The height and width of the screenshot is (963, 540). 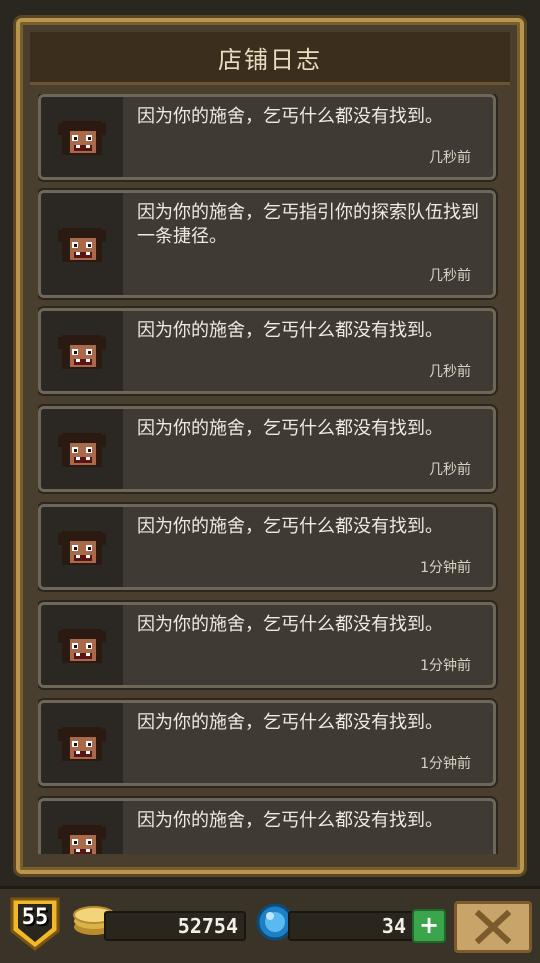 I want to click on page-title: 店铺日志, so click(x=270, y=59).